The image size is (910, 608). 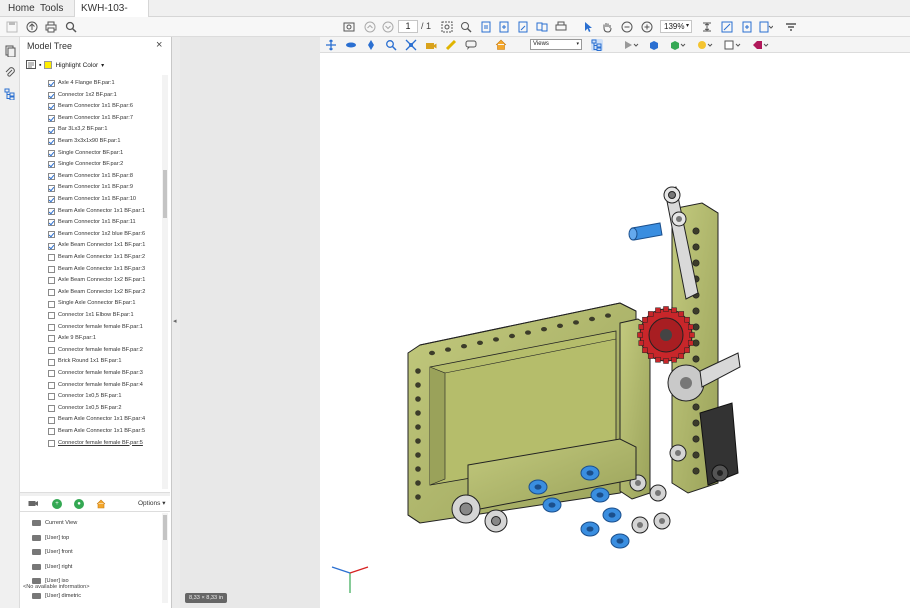 What do you see at coordinates (371, 45) in the screenshot?
I see `pan-3d-icon` at bounding box center [371, 45].